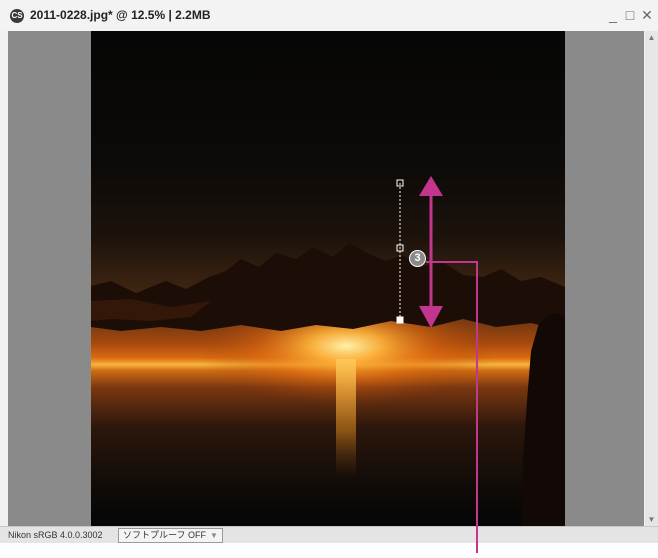  Describe the element at coordinates (613, 15) in the screenshot. I see `minimize-button: _` at that location.